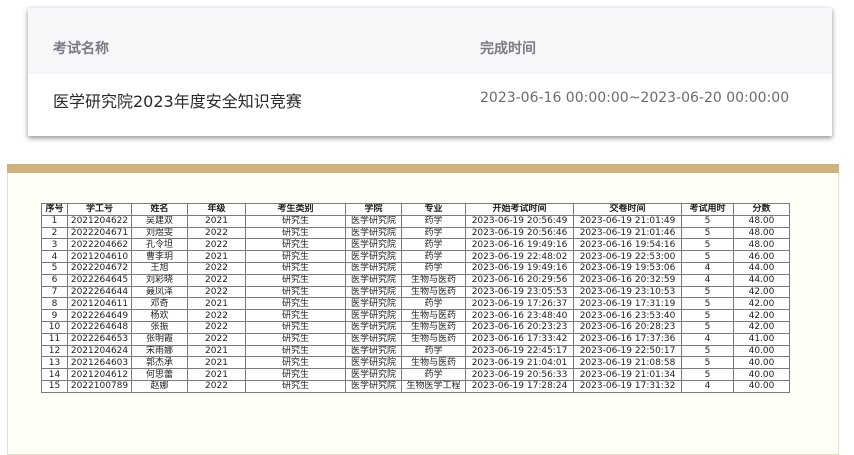 The width and height of the screenshot is (854, 455). Describe the element at coordinates (519, 327) in the screenshot. I see `table-cell: 2023-06-16 20:23:23` at that location.